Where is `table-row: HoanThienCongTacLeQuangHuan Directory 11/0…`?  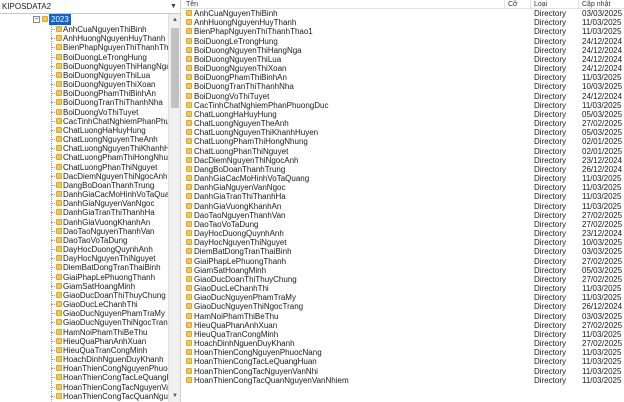
table-row: HoanThienCongTacLeQuangHuan Directory 11/0… is located at coordinates (403, 361).